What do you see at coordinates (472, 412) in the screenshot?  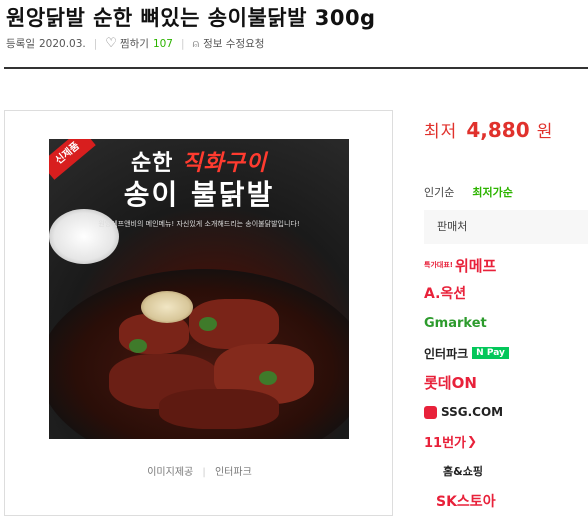 I see `seller-logo: SSG.COM` at bounding box center [472, 412].